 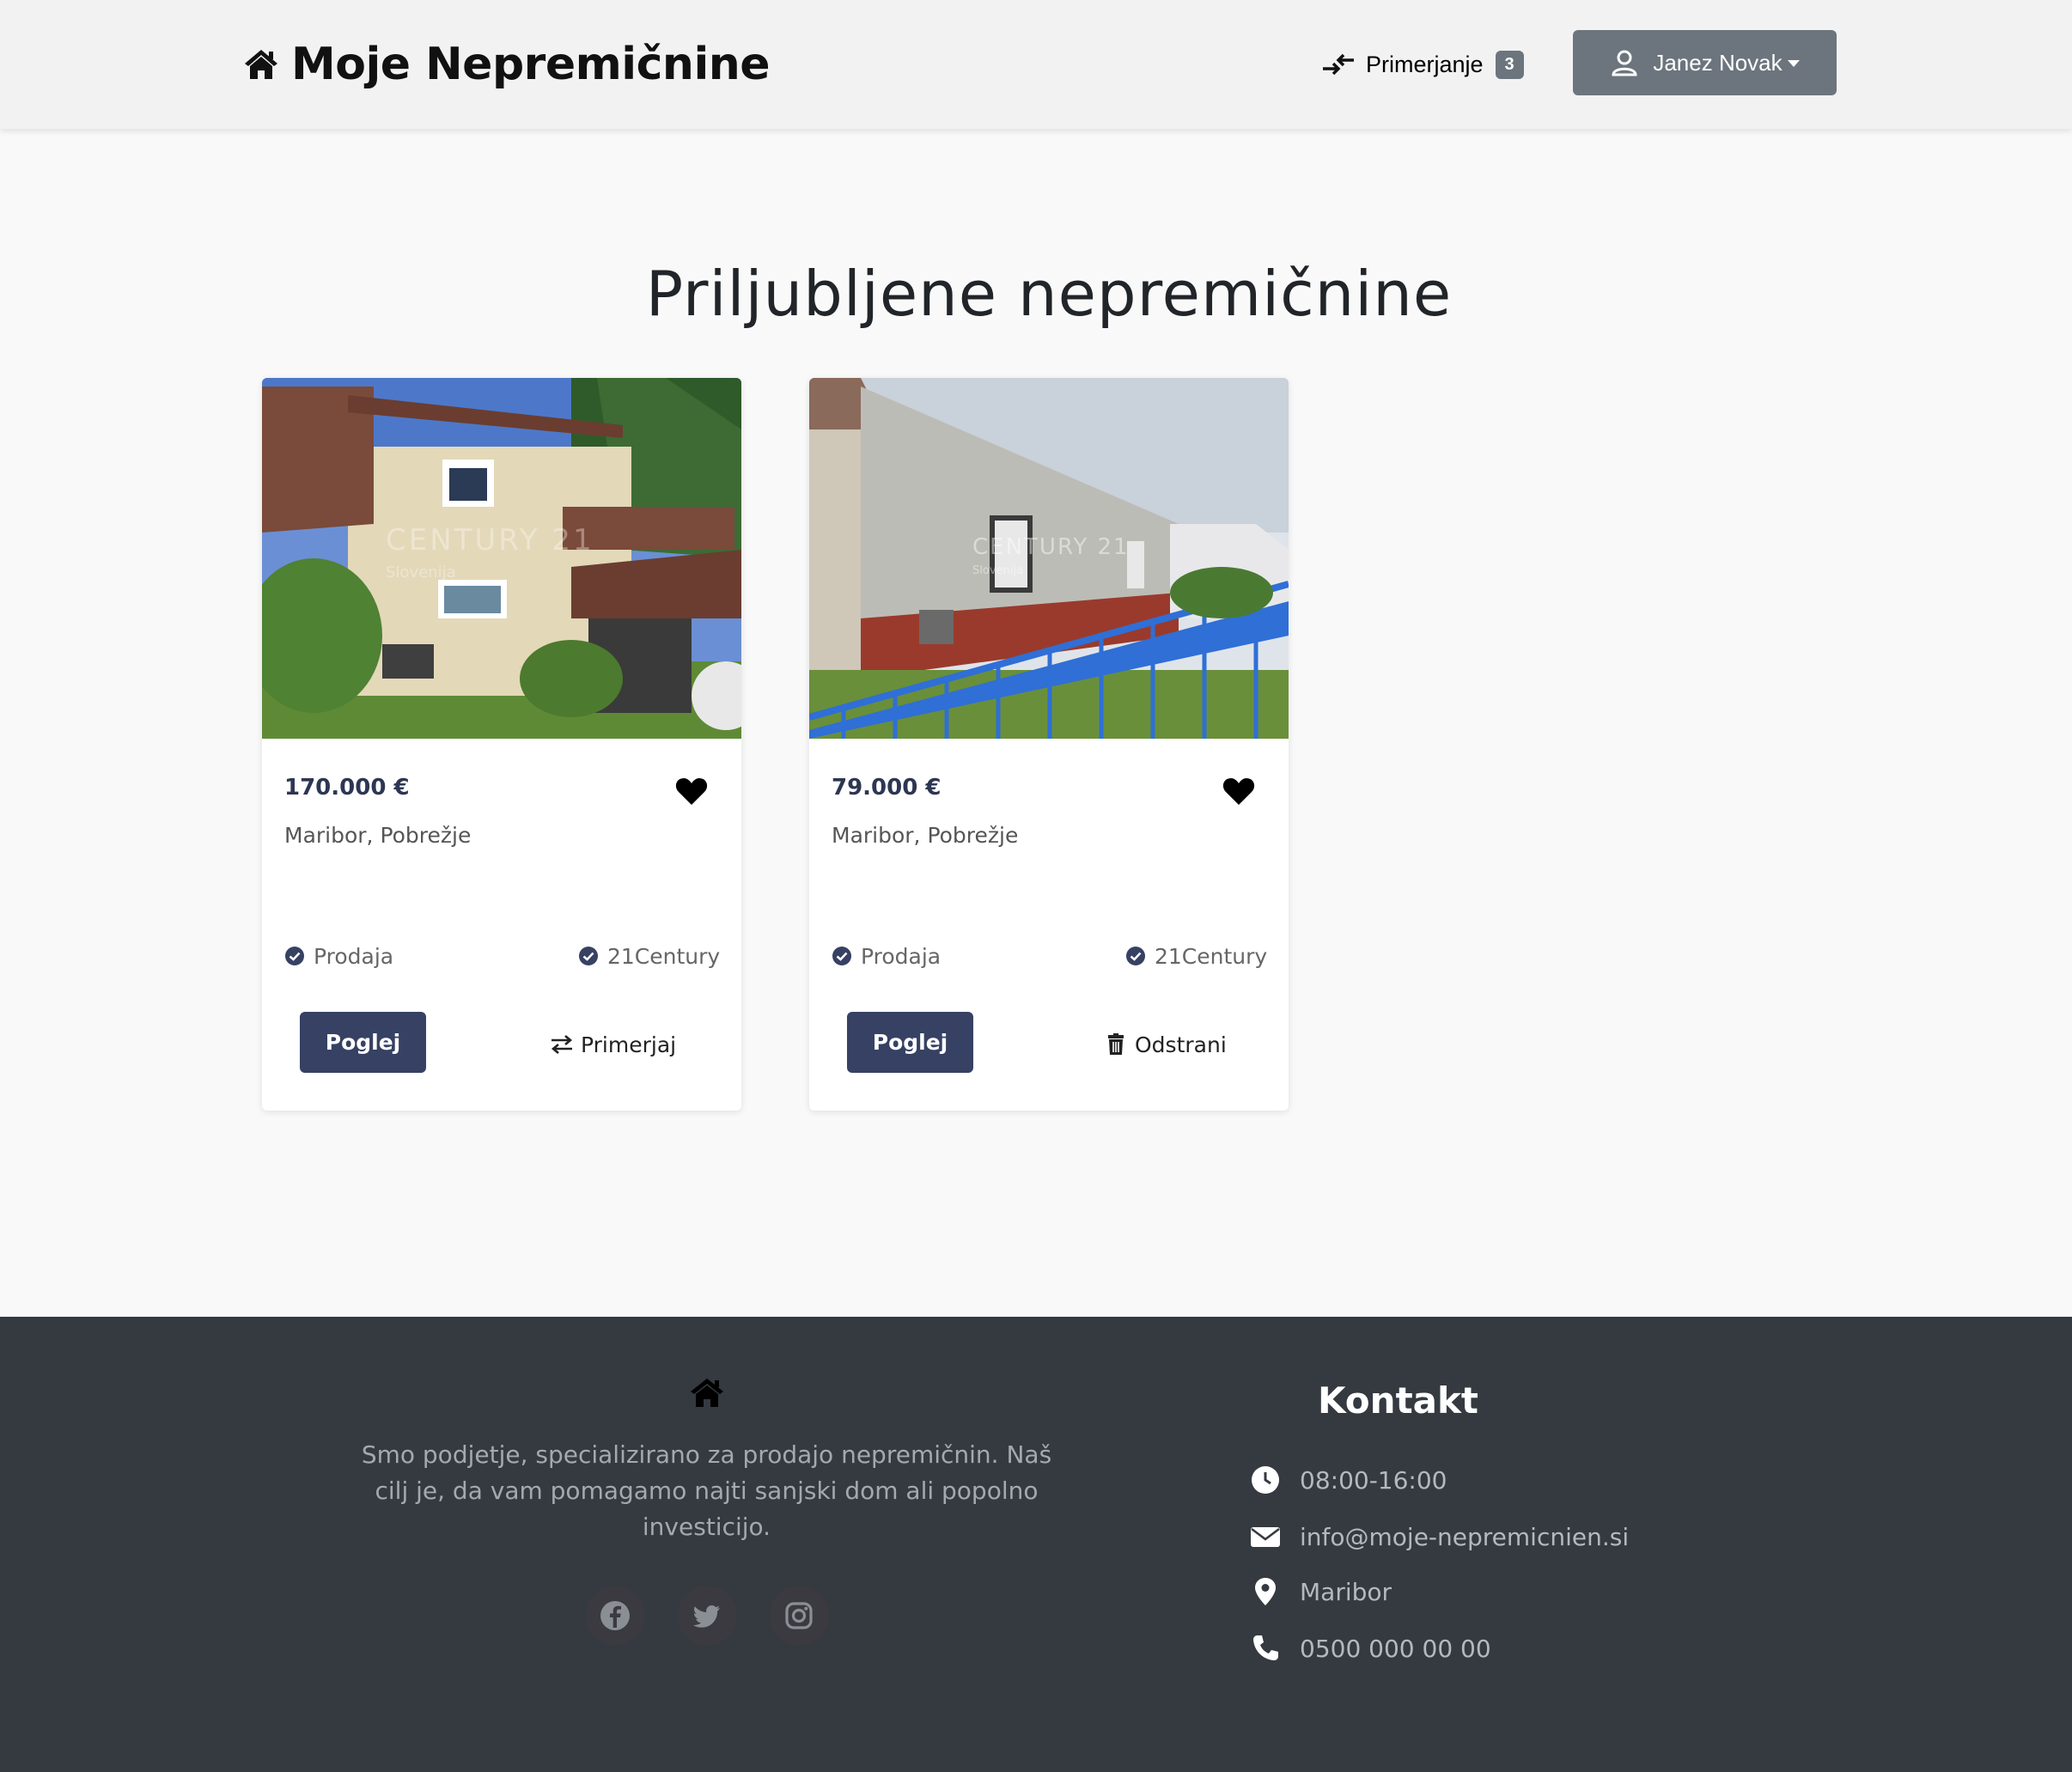 I want to click on contact-city-text: Maribor, so click(x=1346, y=1591).